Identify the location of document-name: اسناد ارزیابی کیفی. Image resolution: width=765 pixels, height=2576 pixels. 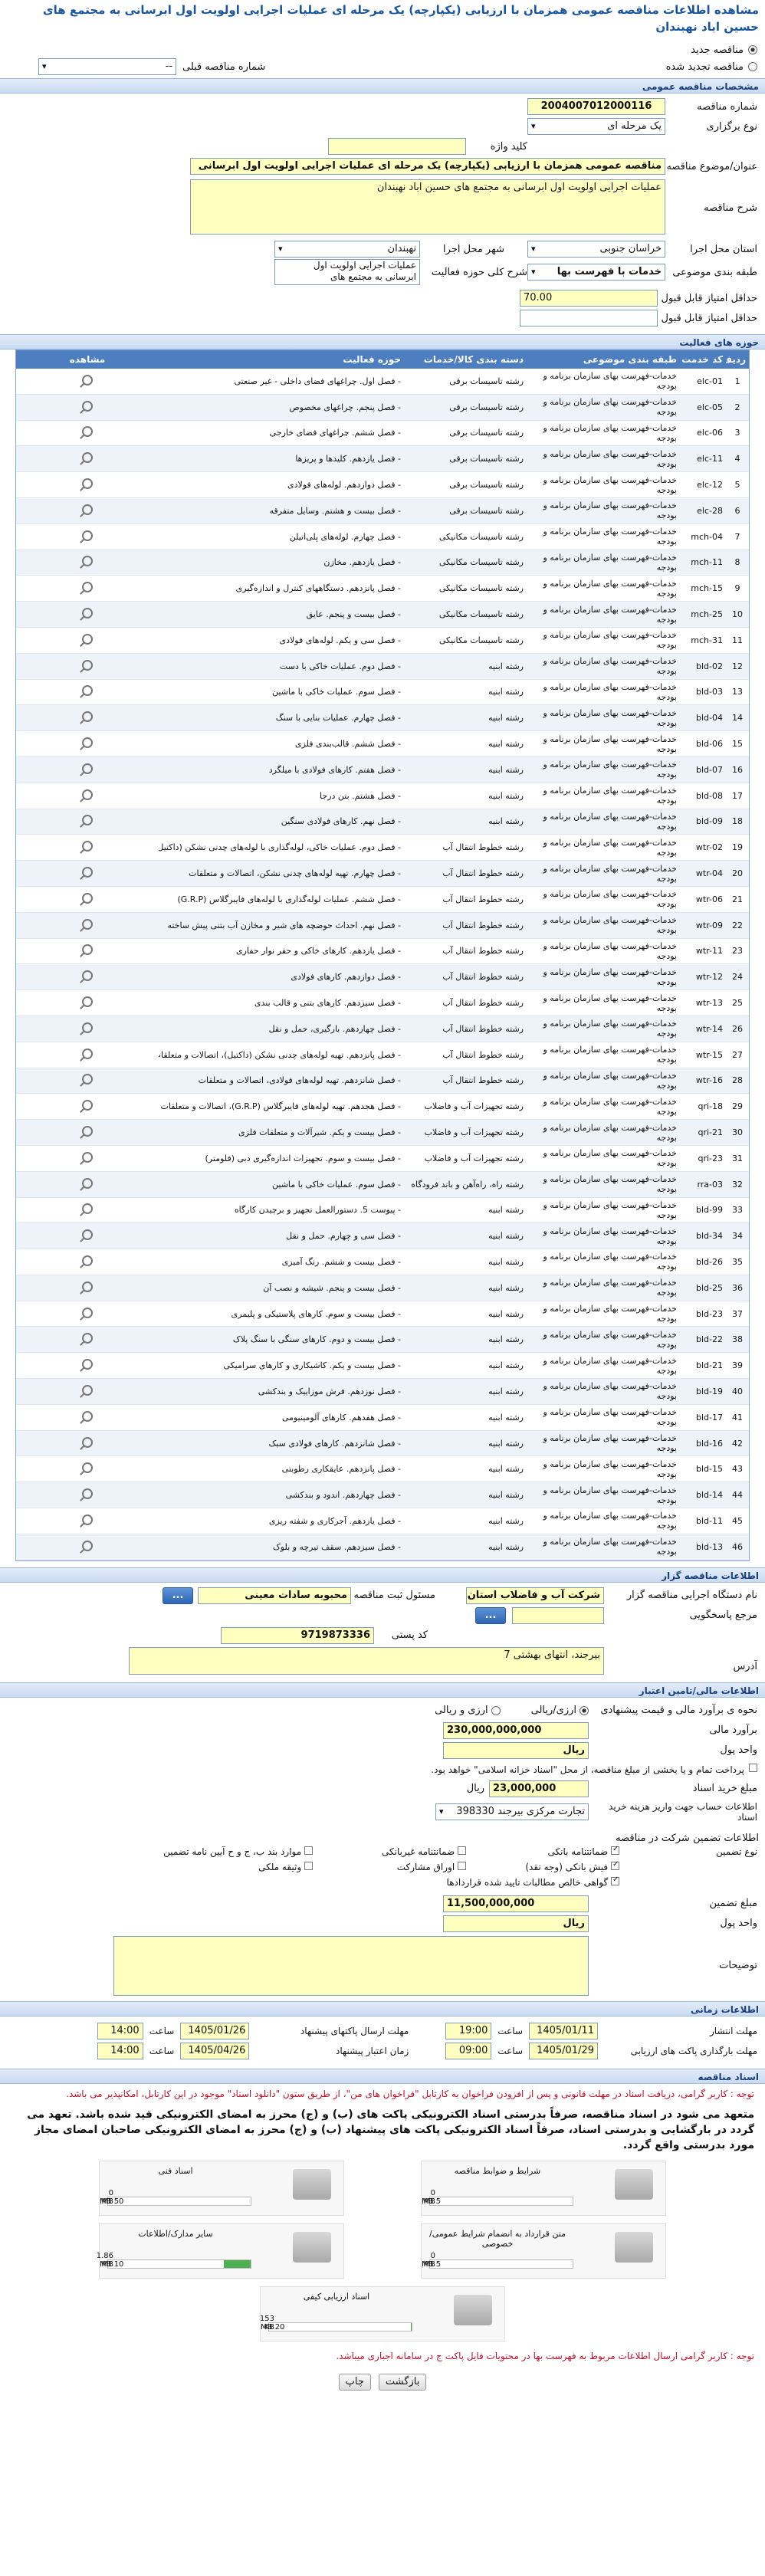
(337, 2296).